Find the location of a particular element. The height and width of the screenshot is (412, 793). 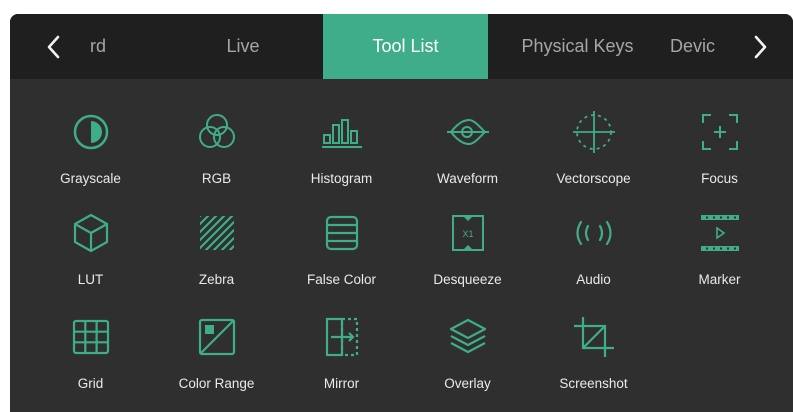

tab-physical-keys: Physical Keys is located at coordinates (577, 46).